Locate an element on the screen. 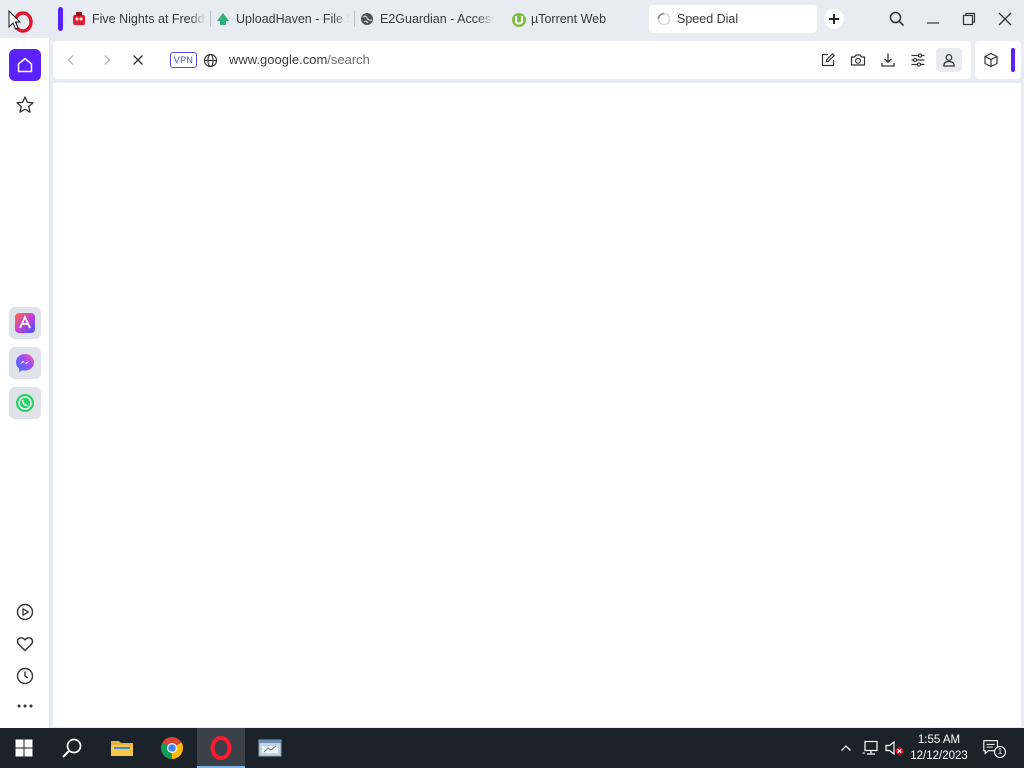 Image resolution: width=1024 pixels, height=768 pixels. close-icon is located at coordinates (1005, 19).